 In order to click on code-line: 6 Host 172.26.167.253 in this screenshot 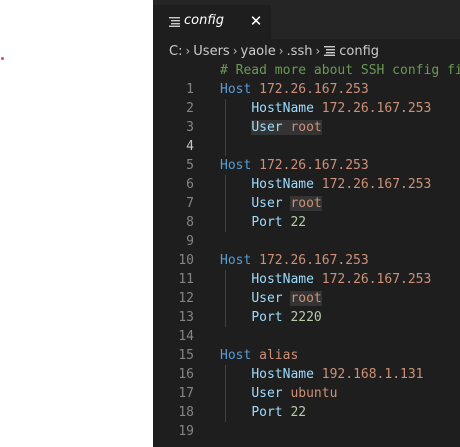, I will do `click(306, 174)`.